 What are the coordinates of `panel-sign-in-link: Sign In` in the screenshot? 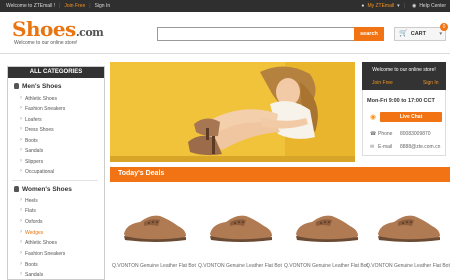 It's located at (431, 83).